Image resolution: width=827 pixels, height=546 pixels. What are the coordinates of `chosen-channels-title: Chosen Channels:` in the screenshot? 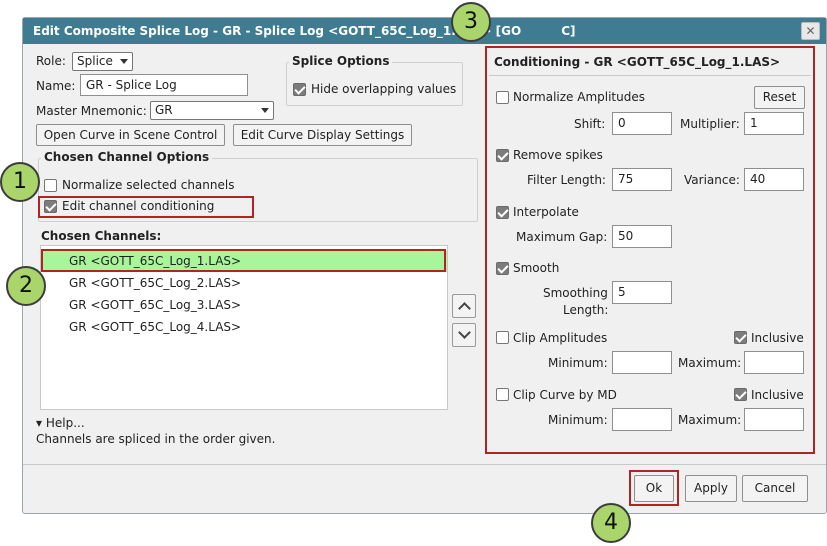 It's located at (101, 236).